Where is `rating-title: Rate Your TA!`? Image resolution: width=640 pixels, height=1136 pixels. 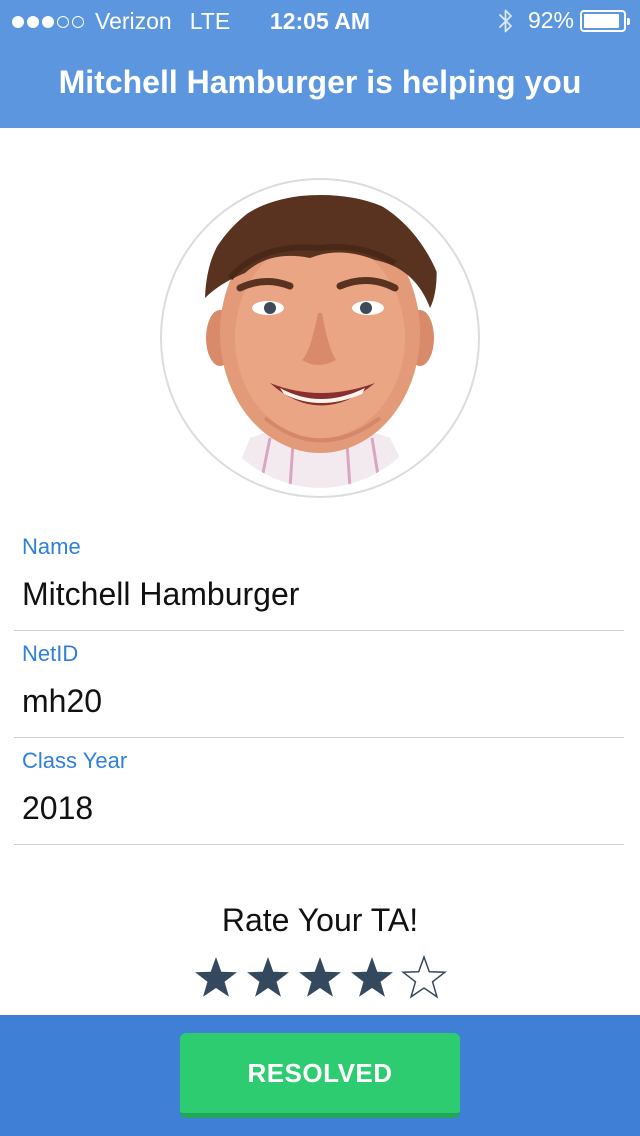
rating-title: Rate Your TA! is located at coordinates (320, 920).